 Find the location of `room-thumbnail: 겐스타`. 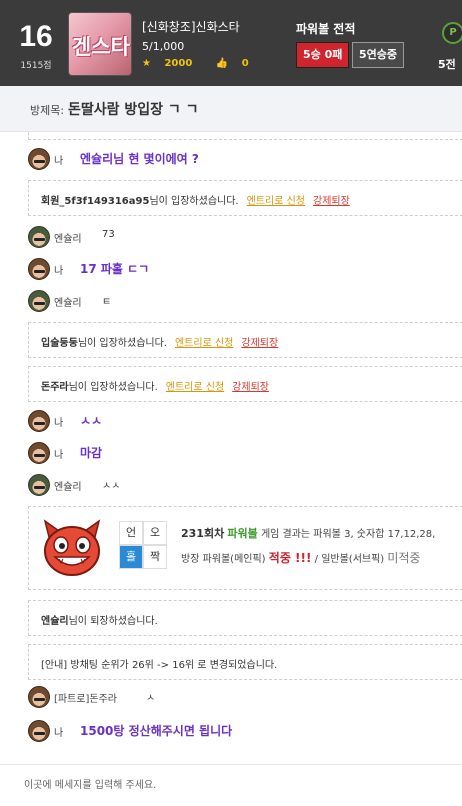

room-thumbnail: 겐스타 is located at coordinates (100, 44).